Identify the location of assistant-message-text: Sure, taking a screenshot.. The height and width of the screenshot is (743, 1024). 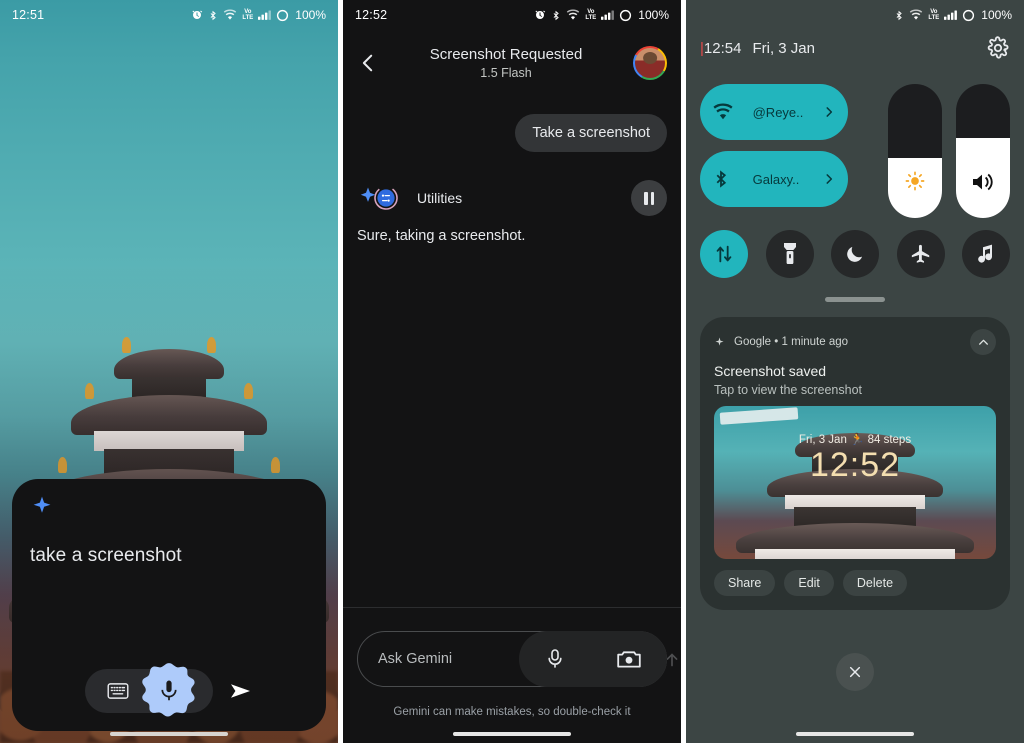
(441, 236).